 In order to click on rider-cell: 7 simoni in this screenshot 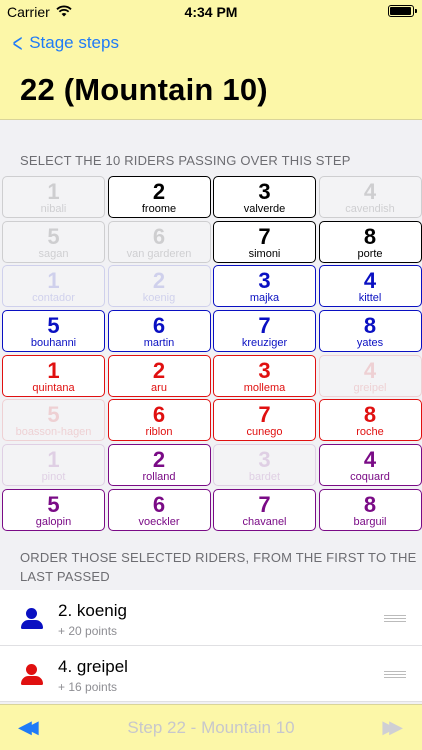, I will do `click(264, 241)`.